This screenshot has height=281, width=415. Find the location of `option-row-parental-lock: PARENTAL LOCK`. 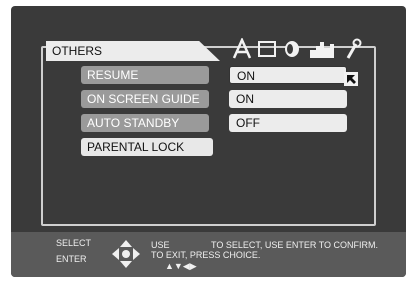

option-row-parental-lock: PARENTAL LOCK is located at coordinates (216, 148).